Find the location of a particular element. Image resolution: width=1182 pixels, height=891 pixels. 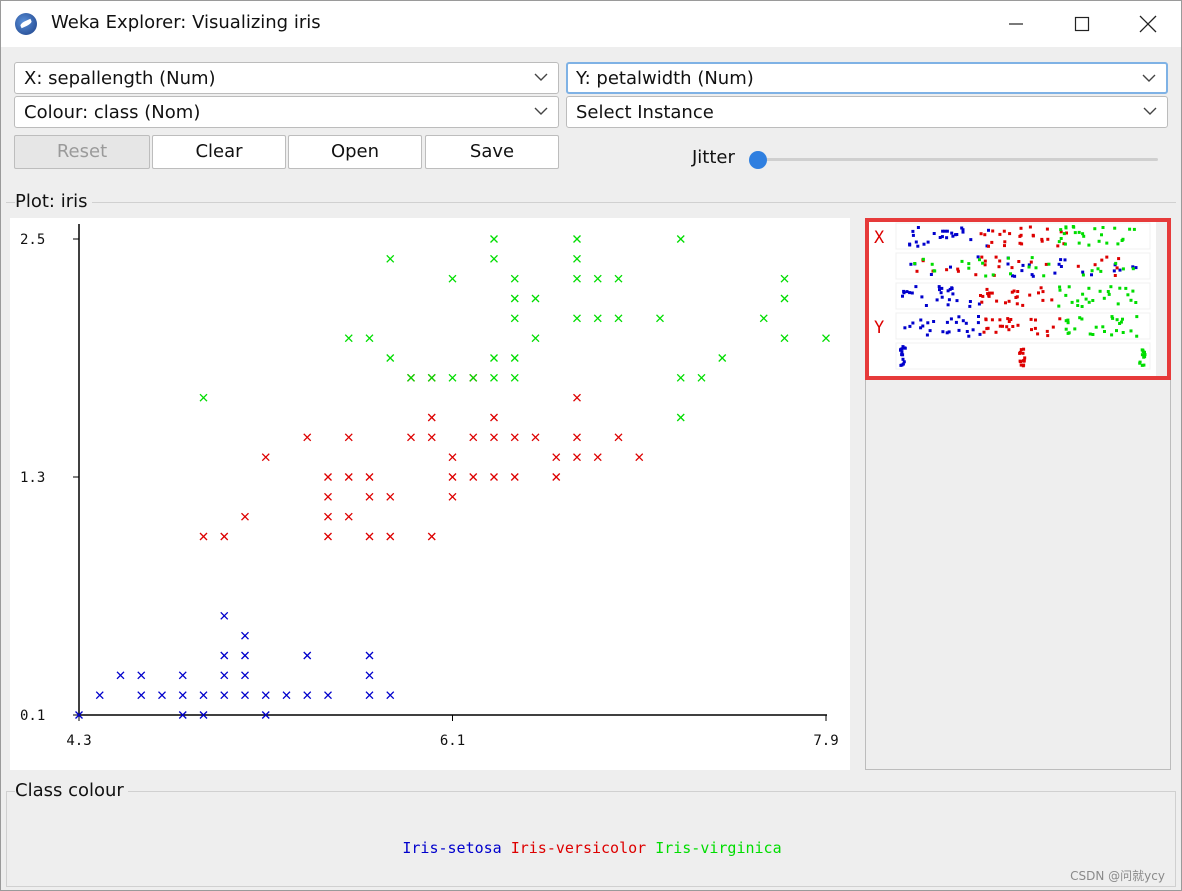

x-axis-select: X: sepallength (Num) is located at coordinates (286, 78).